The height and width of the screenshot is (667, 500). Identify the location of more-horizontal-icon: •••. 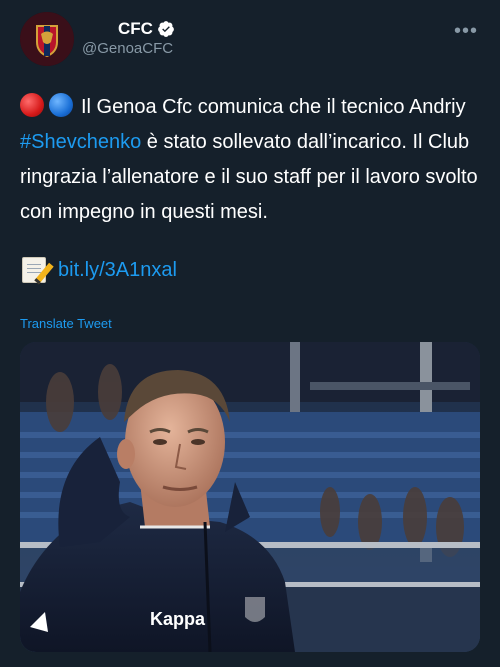
(466, 31).